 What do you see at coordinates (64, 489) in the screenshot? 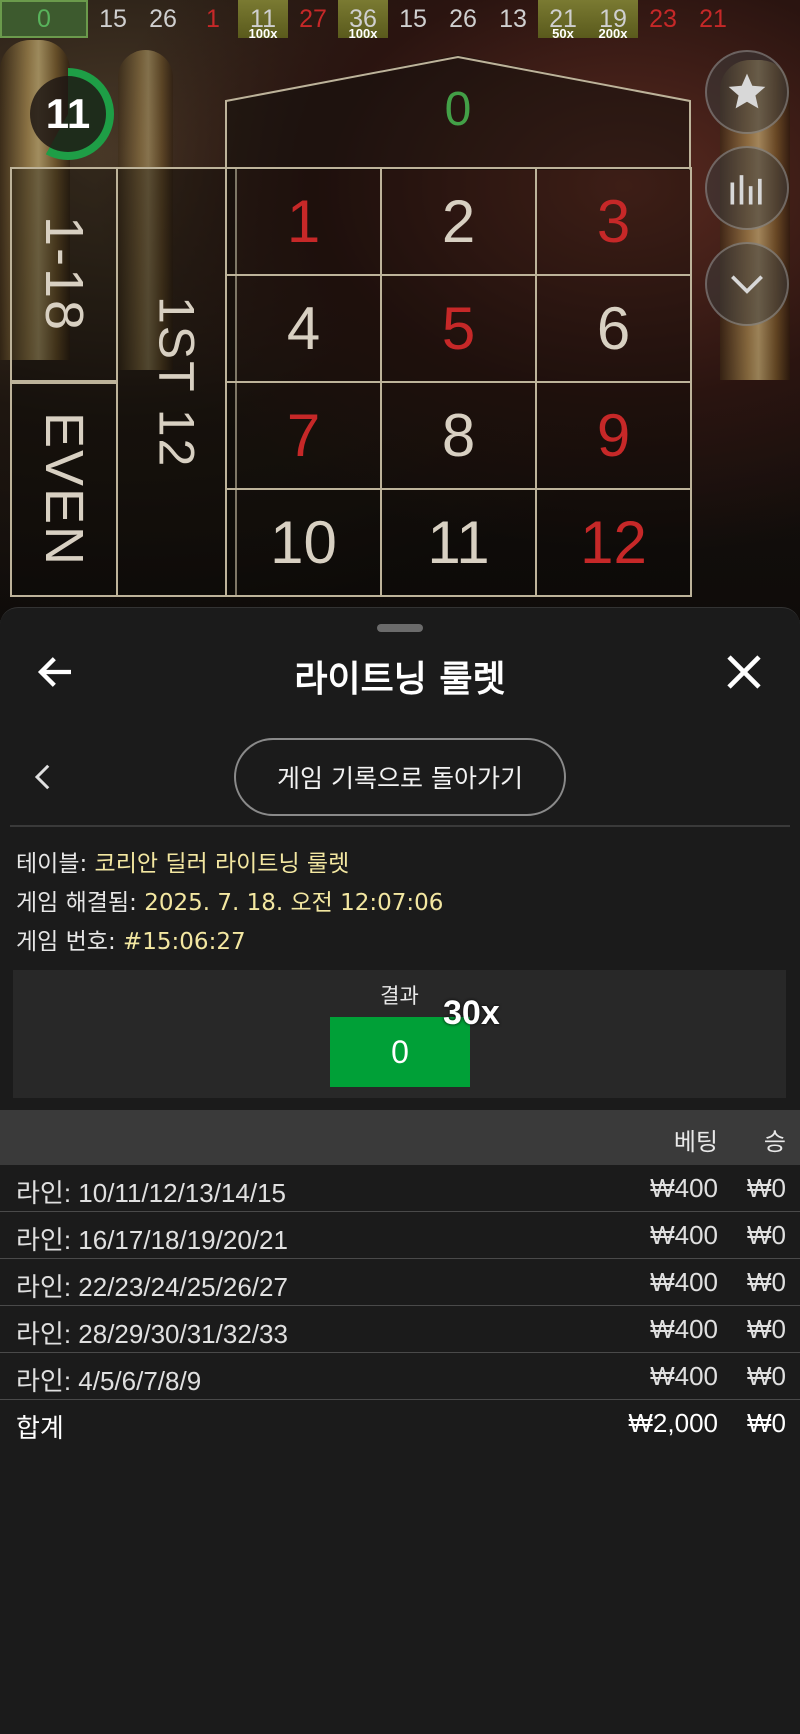
I see `bet-spot-even: EVEN` at bounding box center [64, 489].